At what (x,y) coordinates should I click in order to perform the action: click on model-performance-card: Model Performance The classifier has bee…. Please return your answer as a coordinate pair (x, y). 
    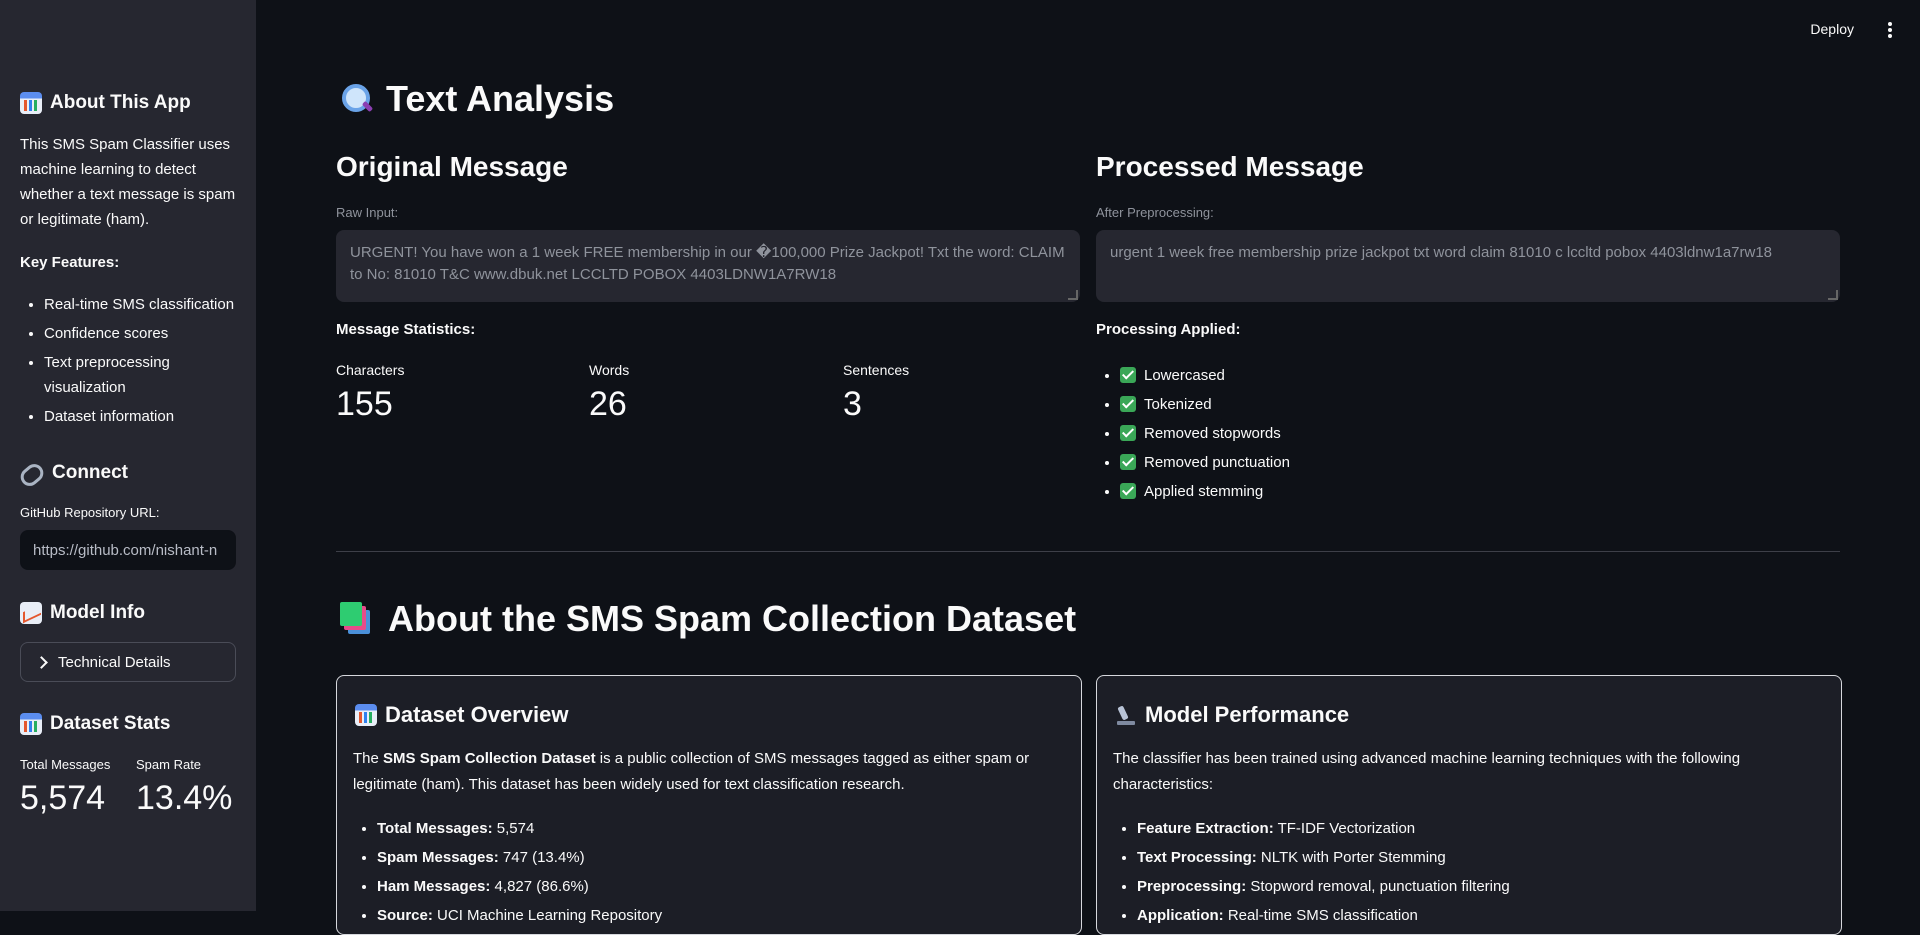
    Looking at the image, I should click on (1469, 805).